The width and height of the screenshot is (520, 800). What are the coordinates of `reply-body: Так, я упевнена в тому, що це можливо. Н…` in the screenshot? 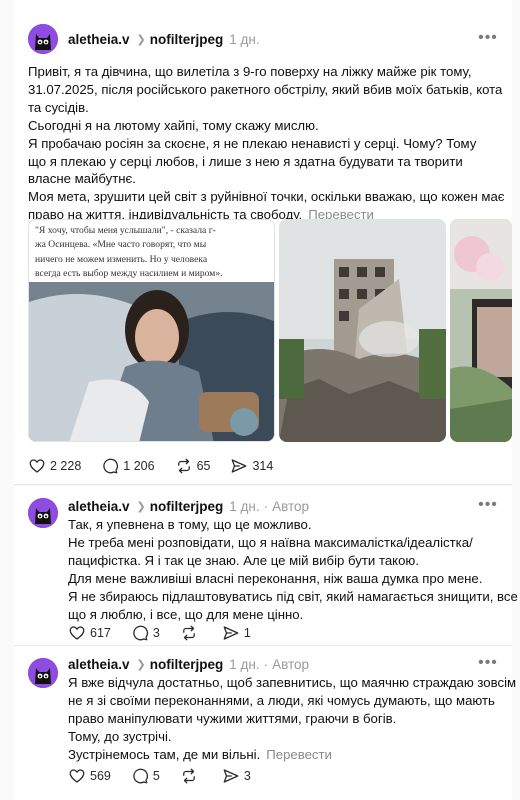 It's located at (293, 569).